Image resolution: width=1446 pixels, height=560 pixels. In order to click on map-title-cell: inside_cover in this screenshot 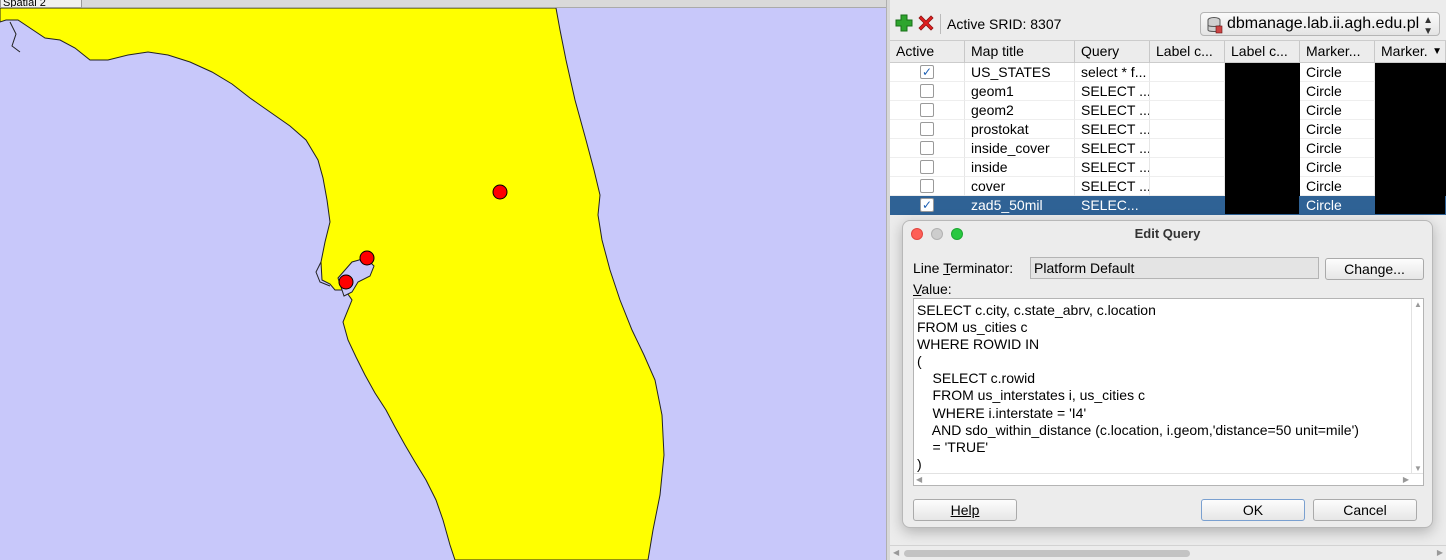, I will do `click(1020, 148)`.